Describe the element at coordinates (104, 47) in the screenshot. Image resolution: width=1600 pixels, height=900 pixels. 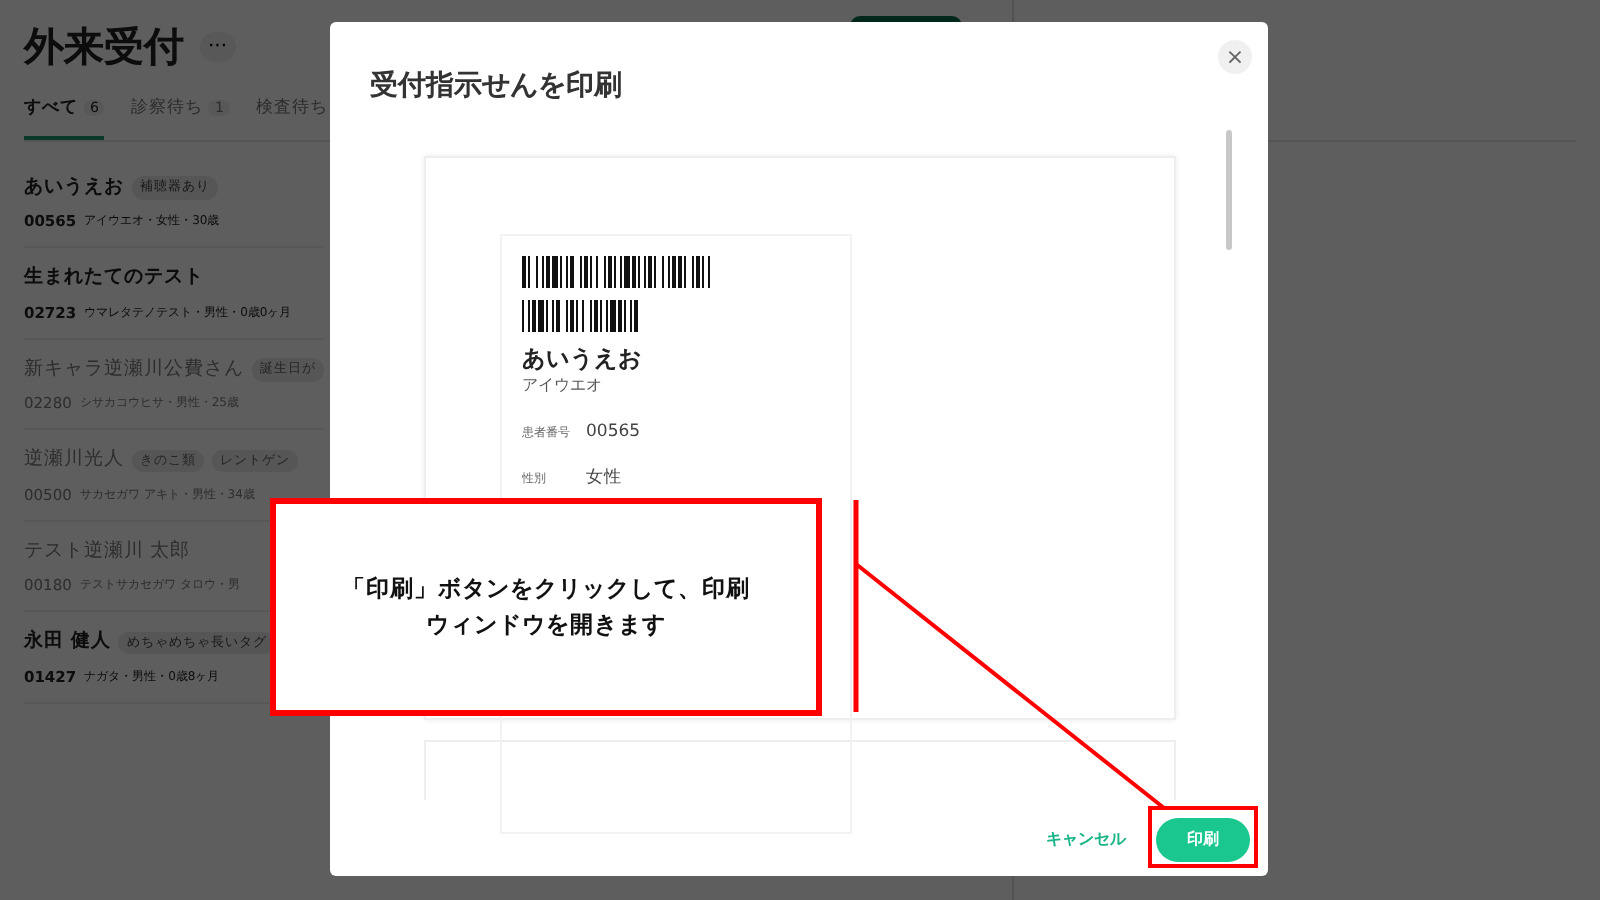
I see `page-title: 外来受付` at that location.